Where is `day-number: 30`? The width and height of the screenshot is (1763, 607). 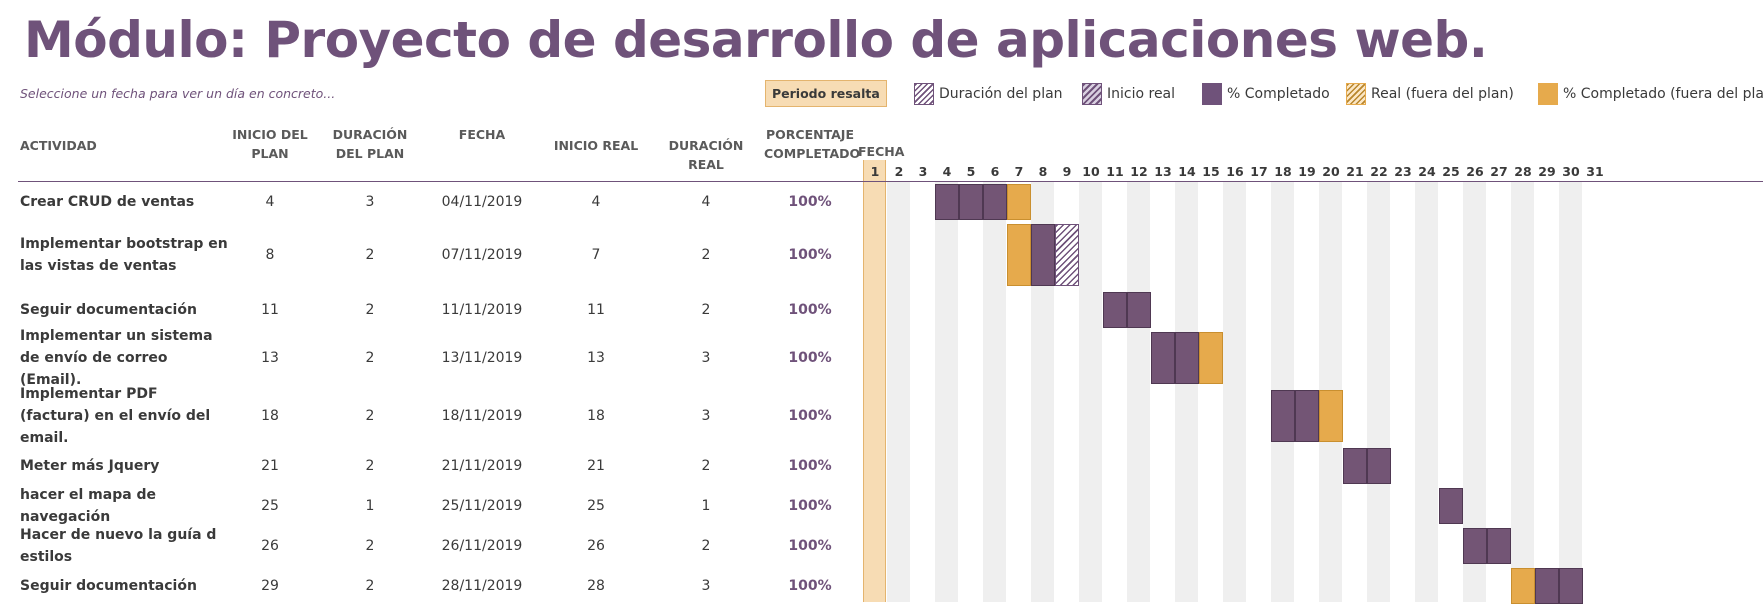
day-number: 30 is located at coordinates (1571, 171).